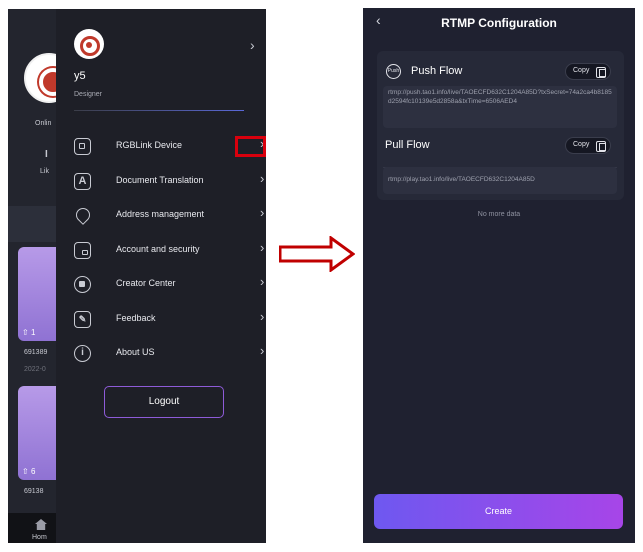 The image size is (643, 552). What do you see at coordinates (158, 249) in the screenshot?
I see `menu-item-label: Account and security` at bounding box center [158, 249].